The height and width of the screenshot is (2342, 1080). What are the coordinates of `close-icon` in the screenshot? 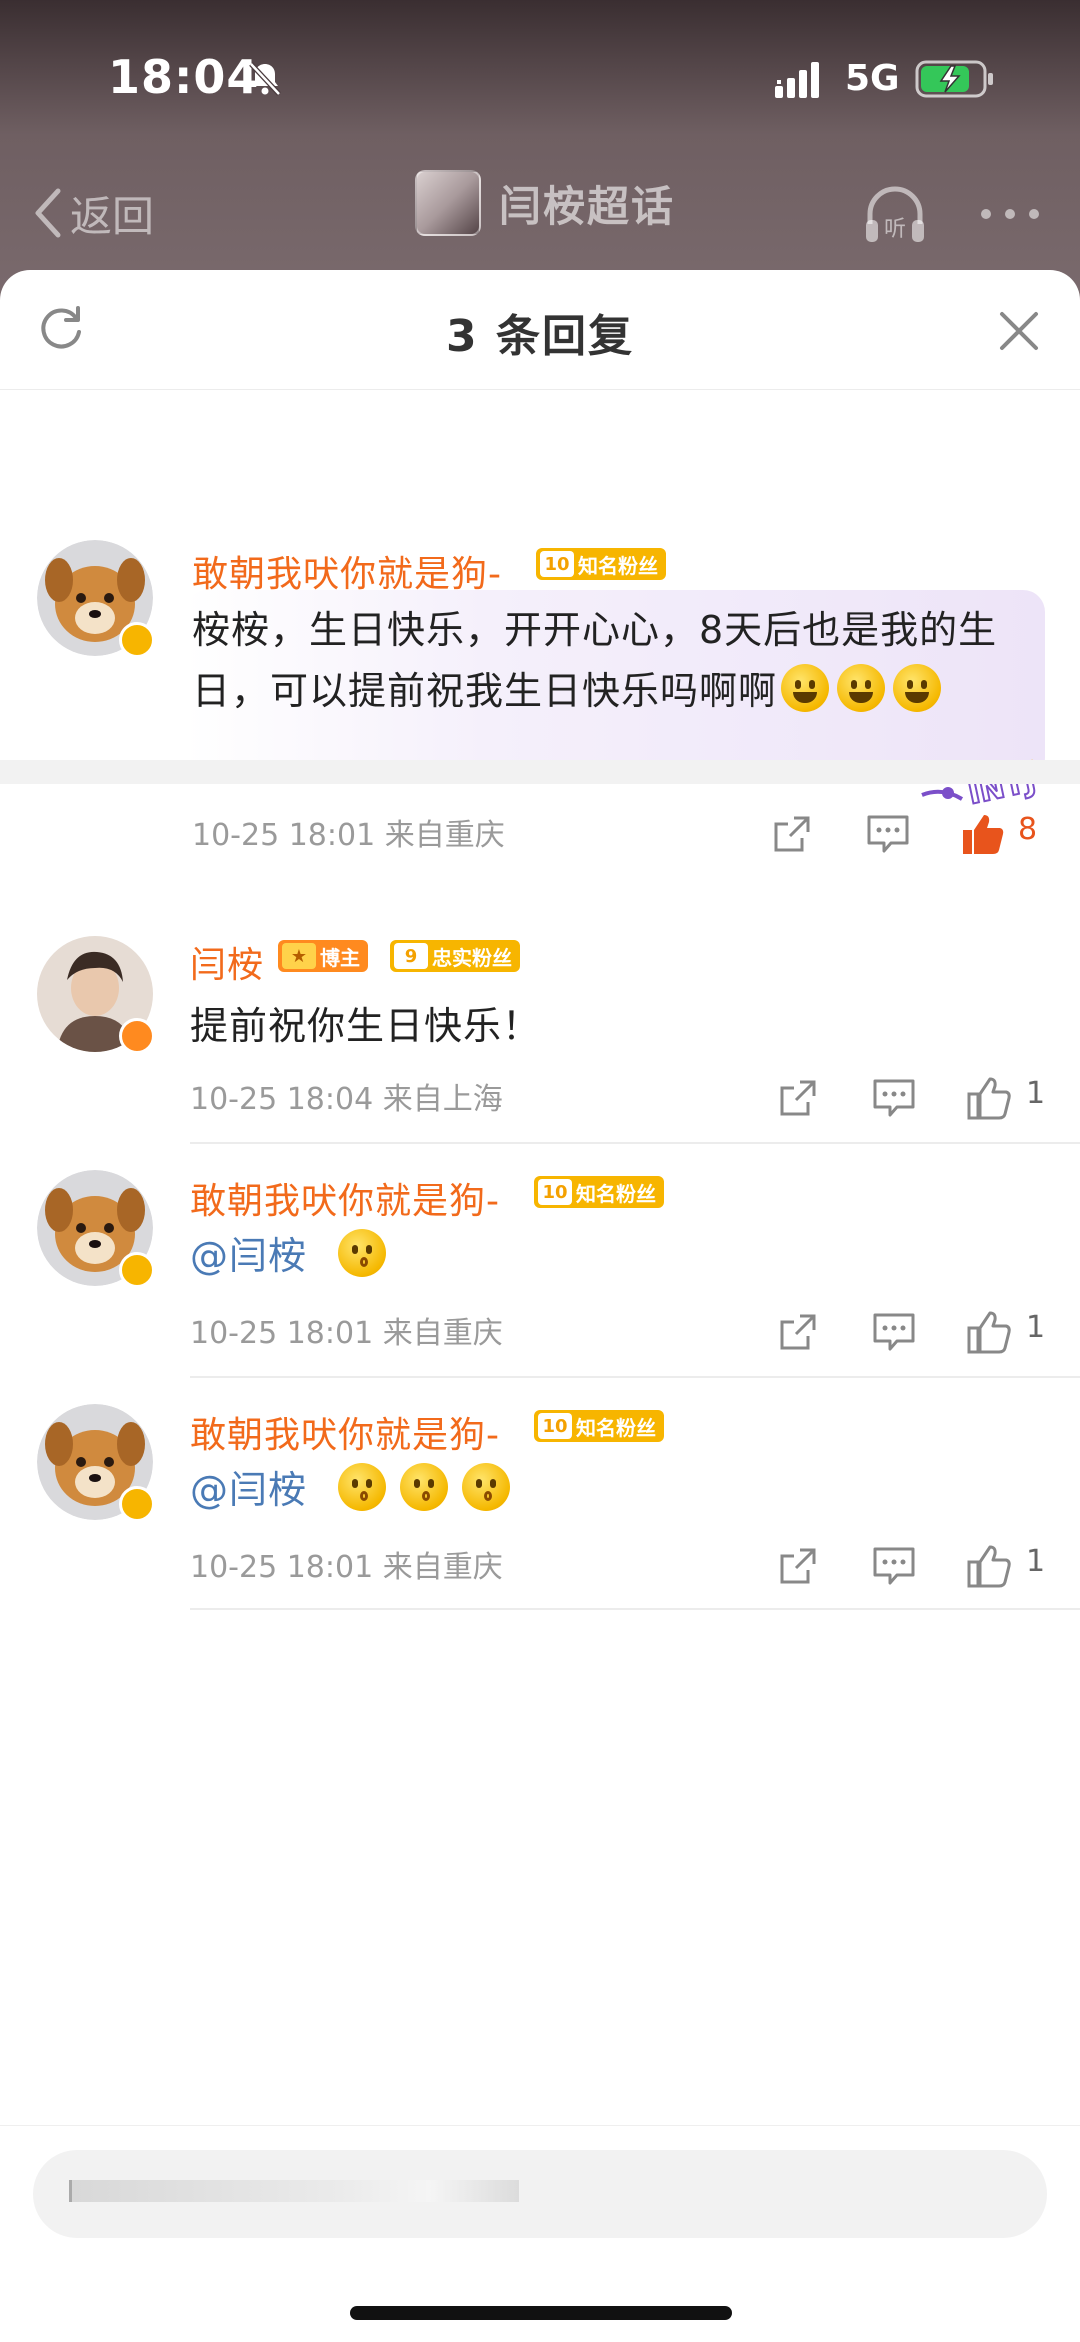 It's located at (1019, 331).